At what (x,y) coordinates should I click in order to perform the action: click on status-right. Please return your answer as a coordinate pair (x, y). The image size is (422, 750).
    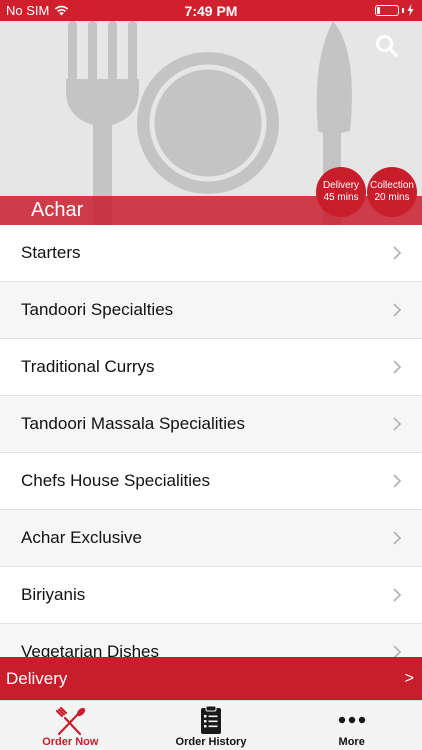
    Looking at the image, I should click on (394, 10).